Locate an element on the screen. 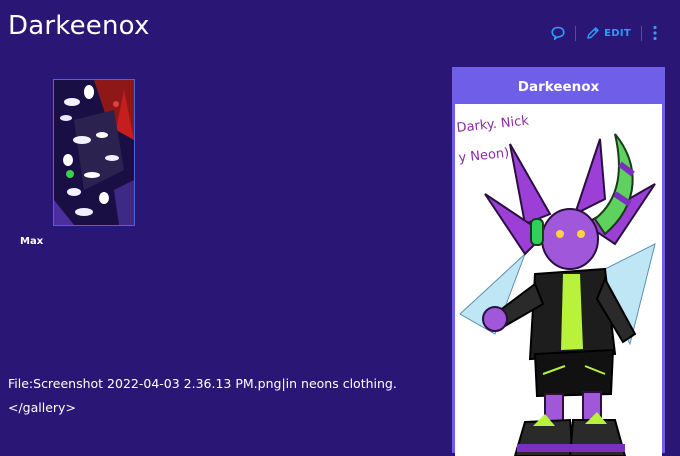 Image resolution: width=680 pixels, height=456 pixels. gallery-thumbnail-image is located at coordinates (94, 152).